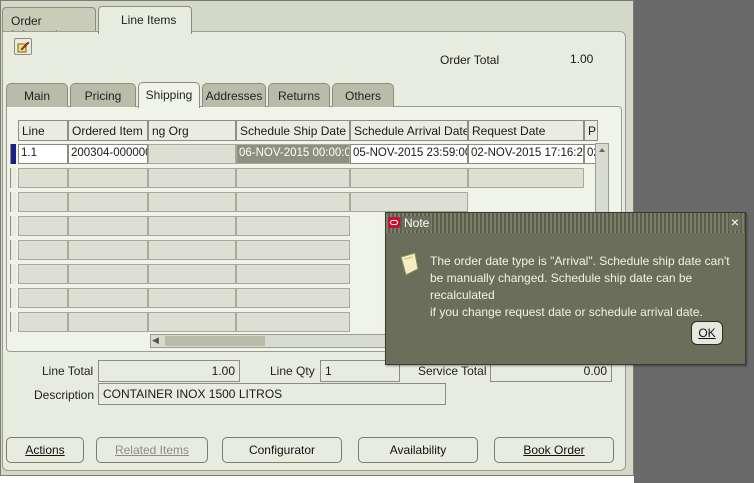 The width and height of the screenshot is (754, 483). I want to click on col-ordered-item: Ordered Item, so click(108, 130).